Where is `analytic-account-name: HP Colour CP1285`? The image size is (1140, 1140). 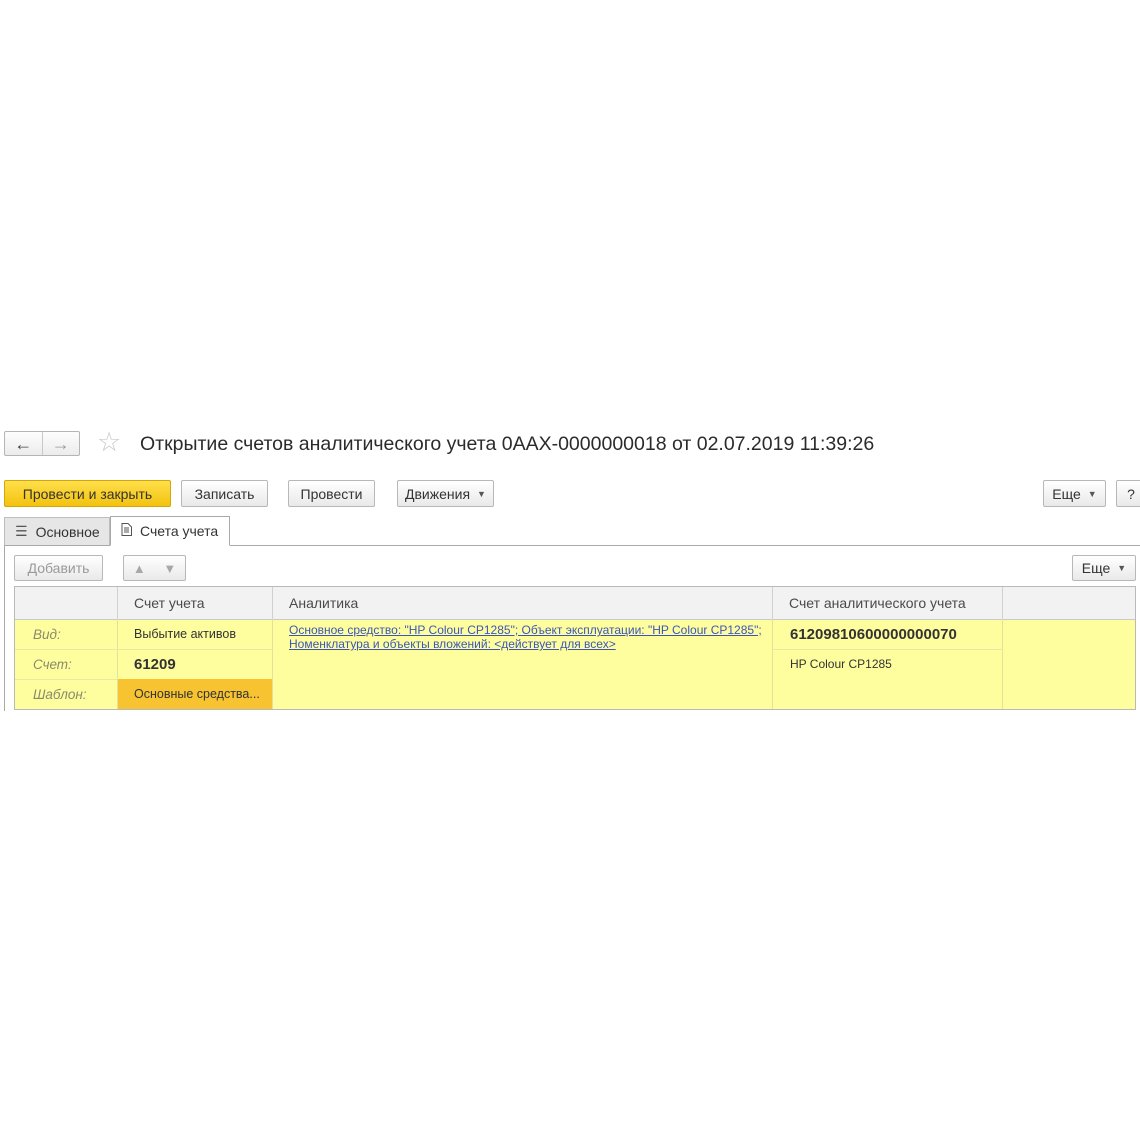 analytic-account-name: HP Colour CP1285 is located at coordinates (887, 664).